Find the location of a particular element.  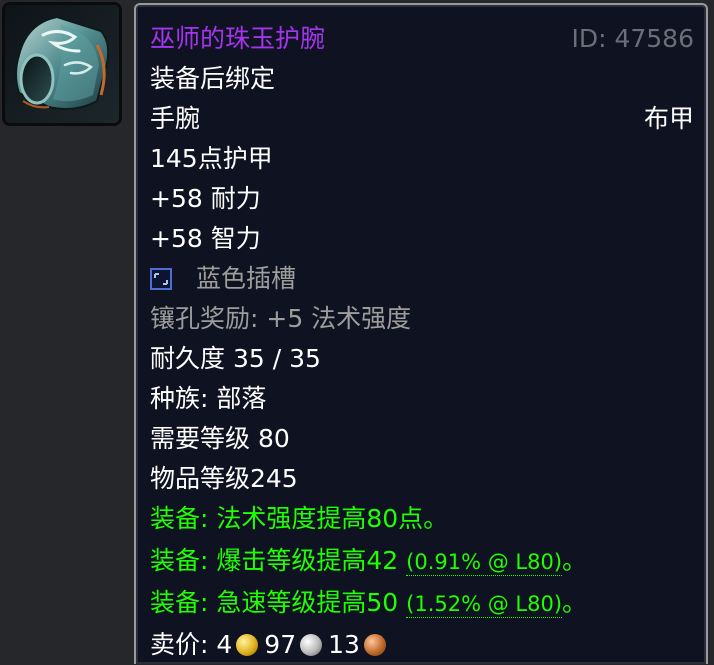

haste-suffix: 。 is located at coordinates (575, 602).